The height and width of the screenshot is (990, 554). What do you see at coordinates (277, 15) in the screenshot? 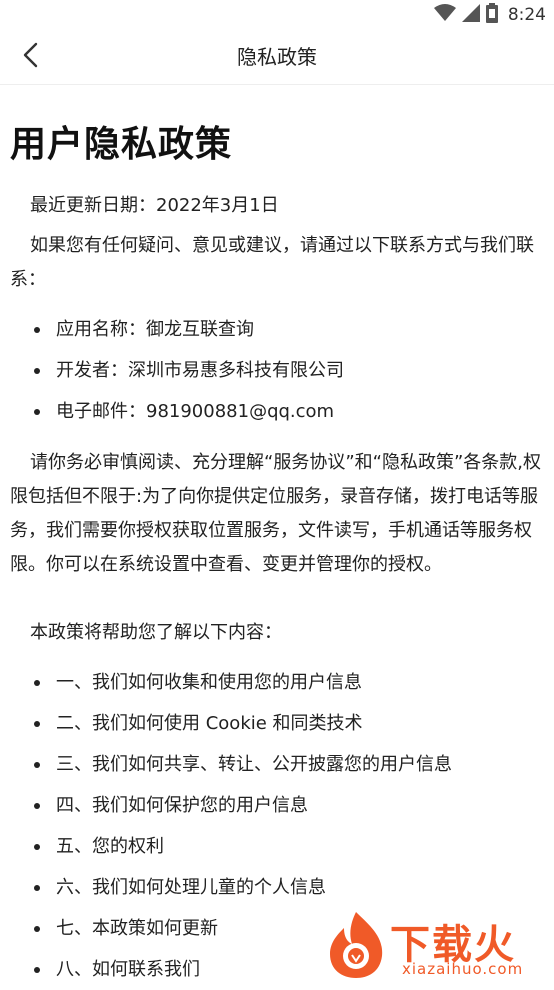
I see `status-bar: 8:24` at bounding box center [277, 15].